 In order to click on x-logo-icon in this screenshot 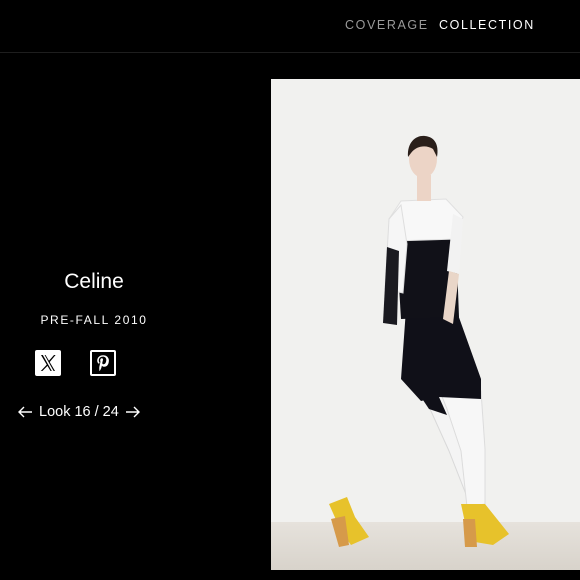, I will do `click(48, 363)`.